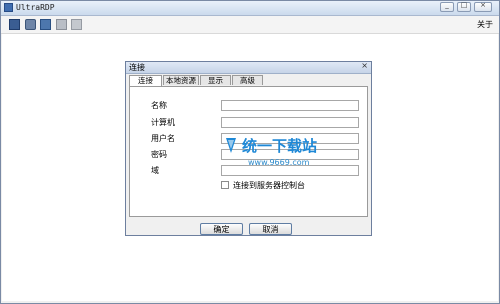  What do you see at coordinates (8, 7) in the screenshot?
I see `app-icon` at bounding box center [8, 7].